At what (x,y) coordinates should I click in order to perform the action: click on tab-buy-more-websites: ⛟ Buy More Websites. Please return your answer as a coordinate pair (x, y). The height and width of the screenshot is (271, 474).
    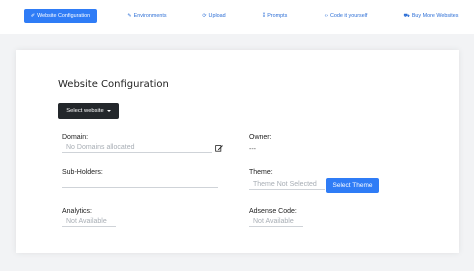
    Looking at the image, I should click on (431, 16).